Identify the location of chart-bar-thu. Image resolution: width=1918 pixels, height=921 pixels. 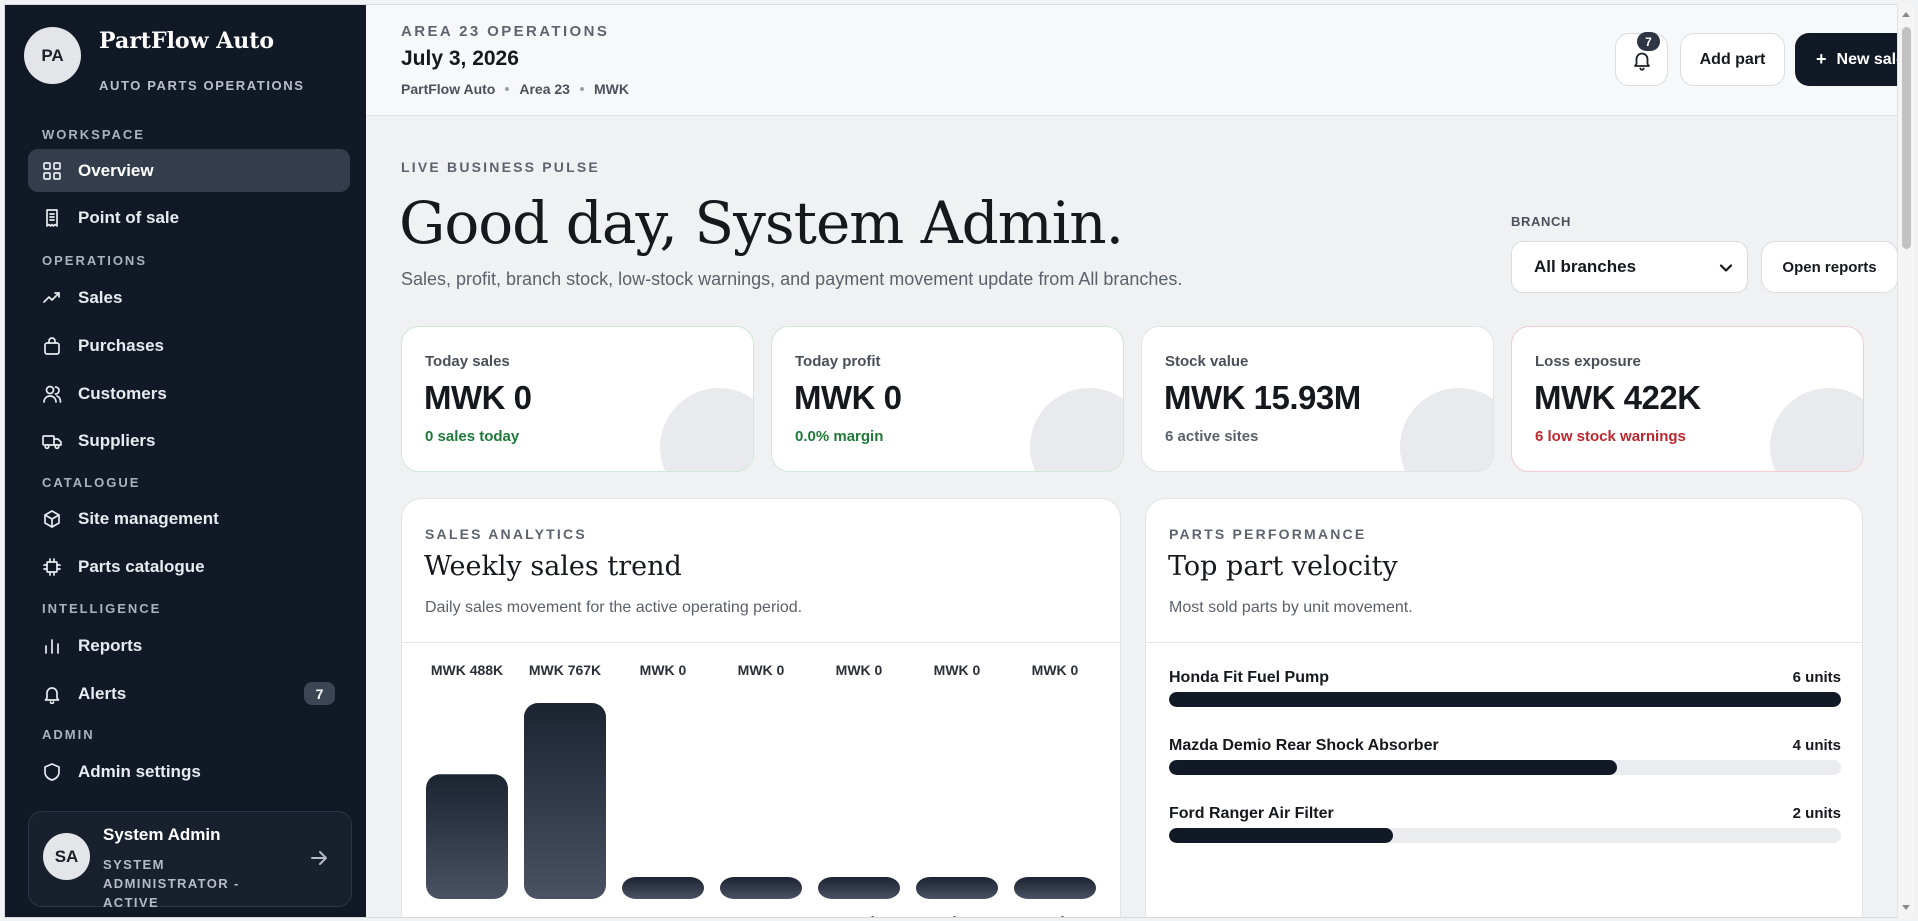
(957, 888).